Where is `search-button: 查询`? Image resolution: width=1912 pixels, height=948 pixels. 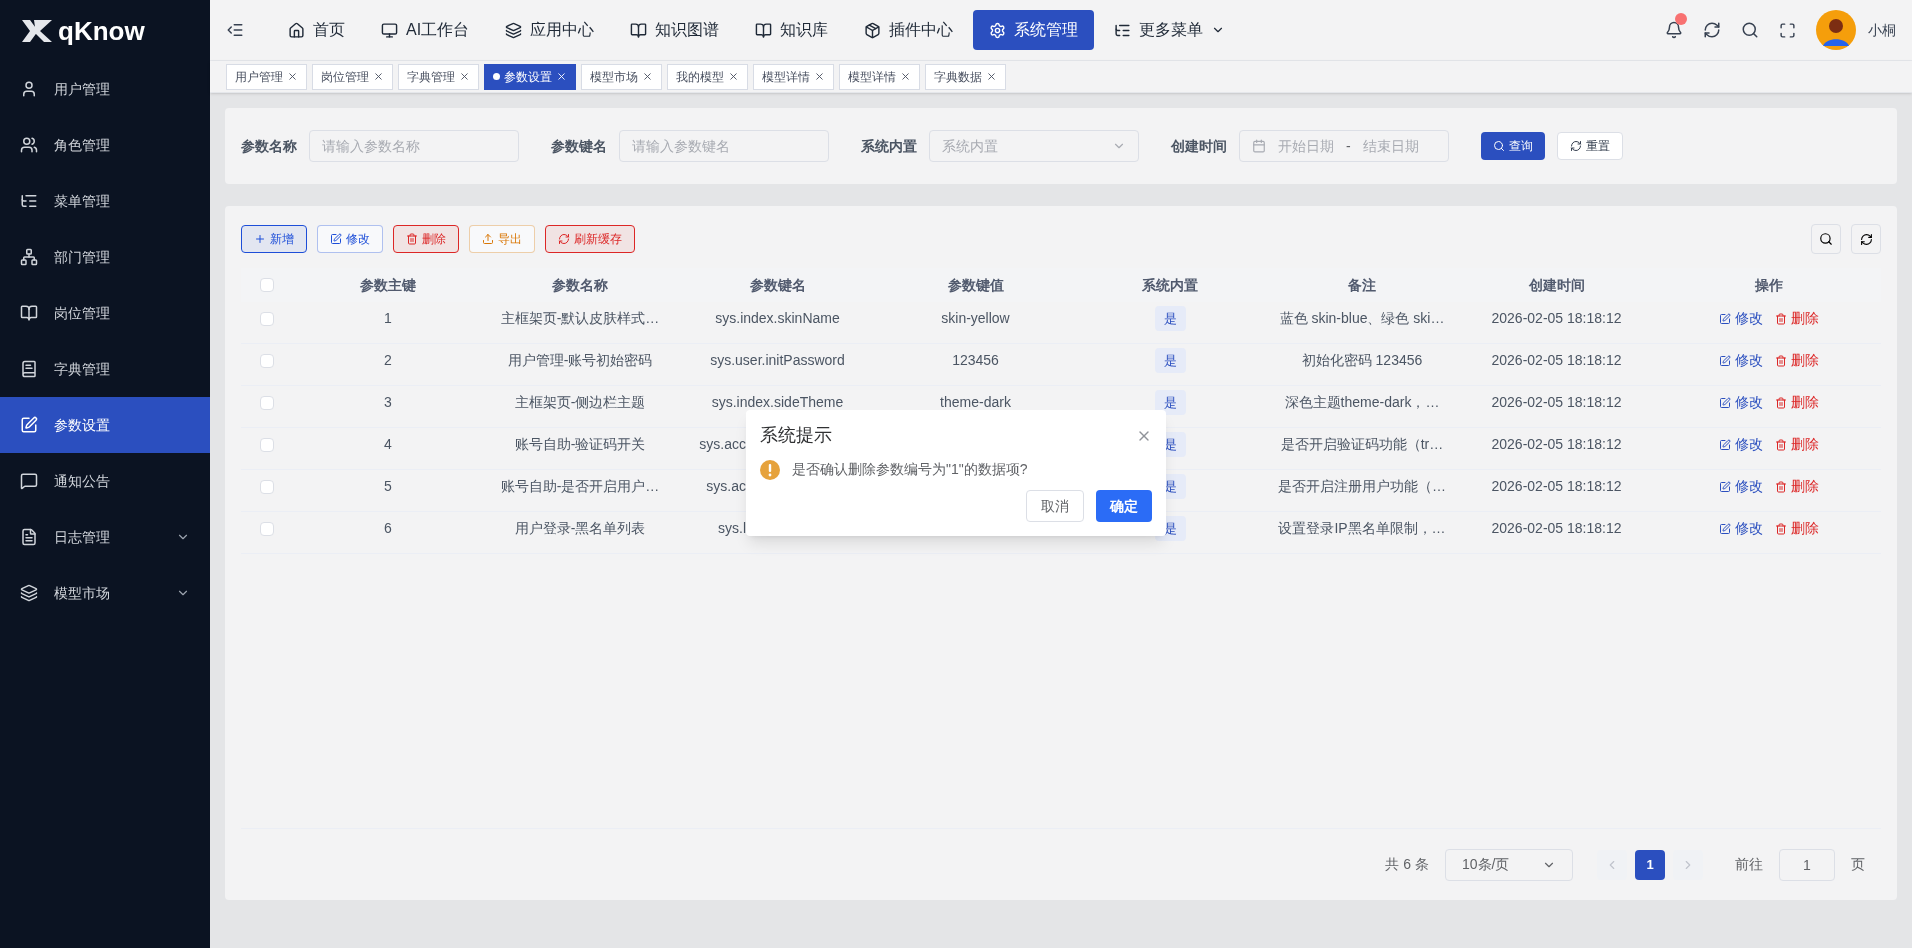
search-button: 查询 is located at coordinates (1513, 146).